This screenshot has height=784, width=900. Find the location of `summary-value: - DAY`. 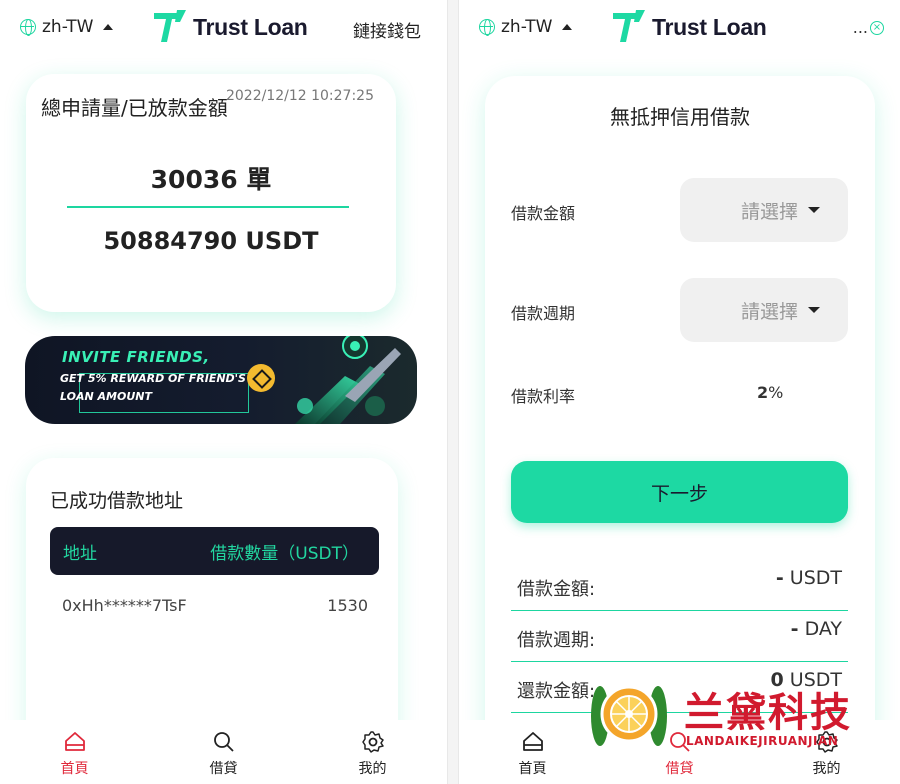

summary-value: - DAY is located at coordinates (816, 629).